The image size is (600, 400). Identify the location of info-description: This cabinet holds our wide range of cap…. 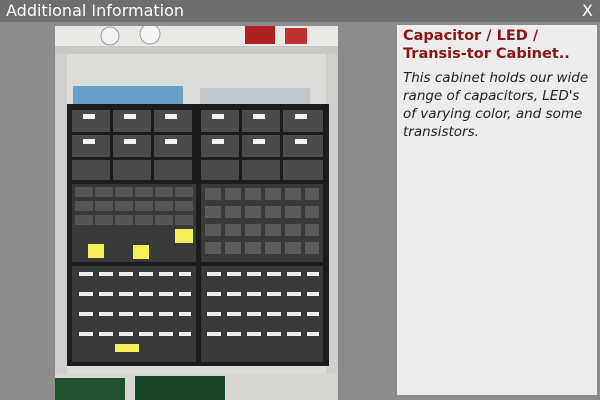
(496, 105).